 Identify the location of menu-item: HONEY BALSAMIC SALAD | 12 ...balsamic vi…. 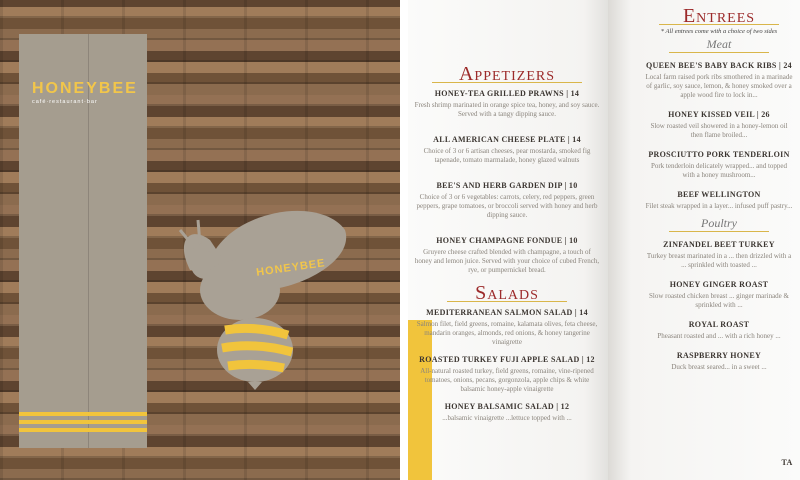
(507, 412).